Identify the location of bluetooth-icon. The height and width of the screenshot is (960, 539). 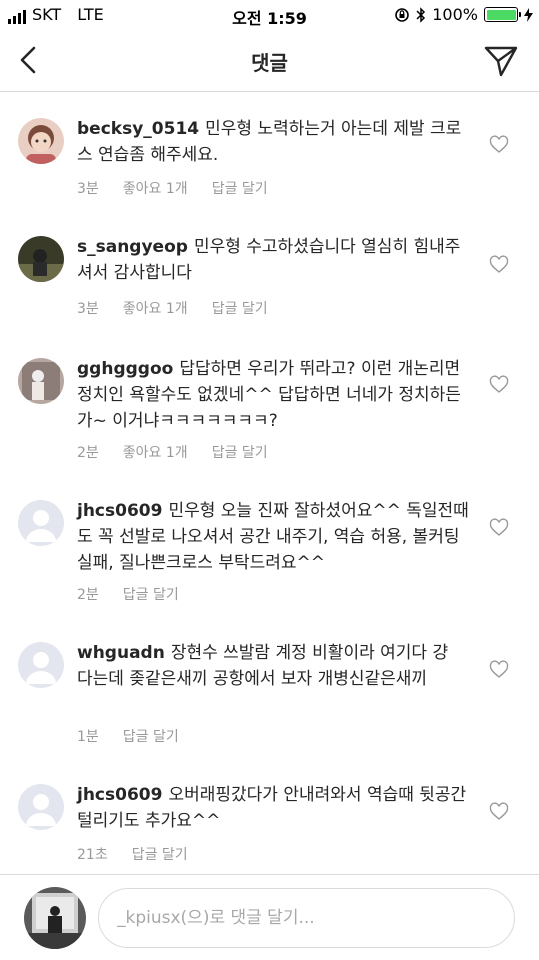
(421, 14).